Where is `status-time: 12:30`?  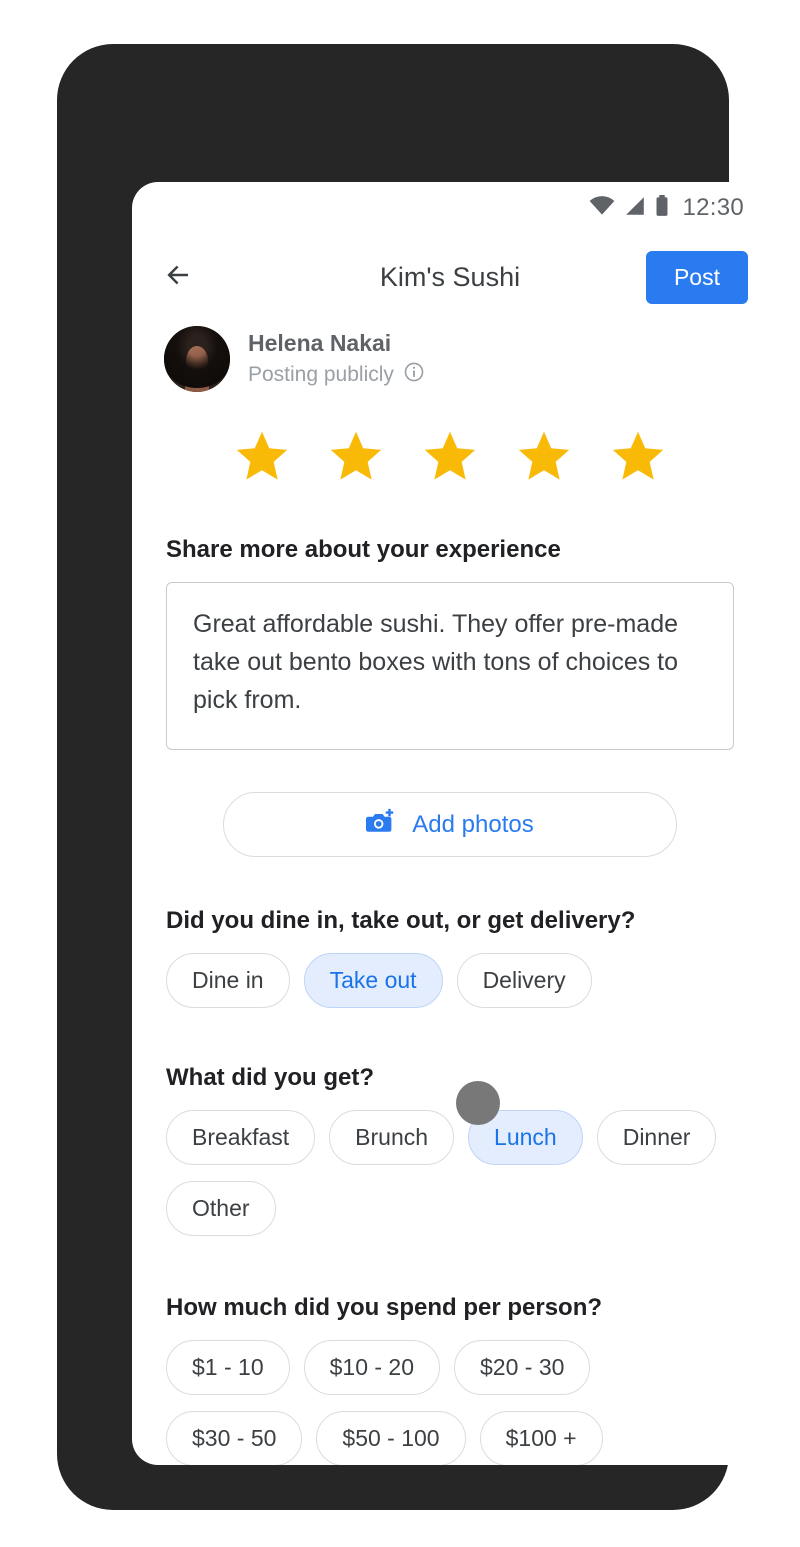 status-time: 12:30 is located at coordinates (713, 207).